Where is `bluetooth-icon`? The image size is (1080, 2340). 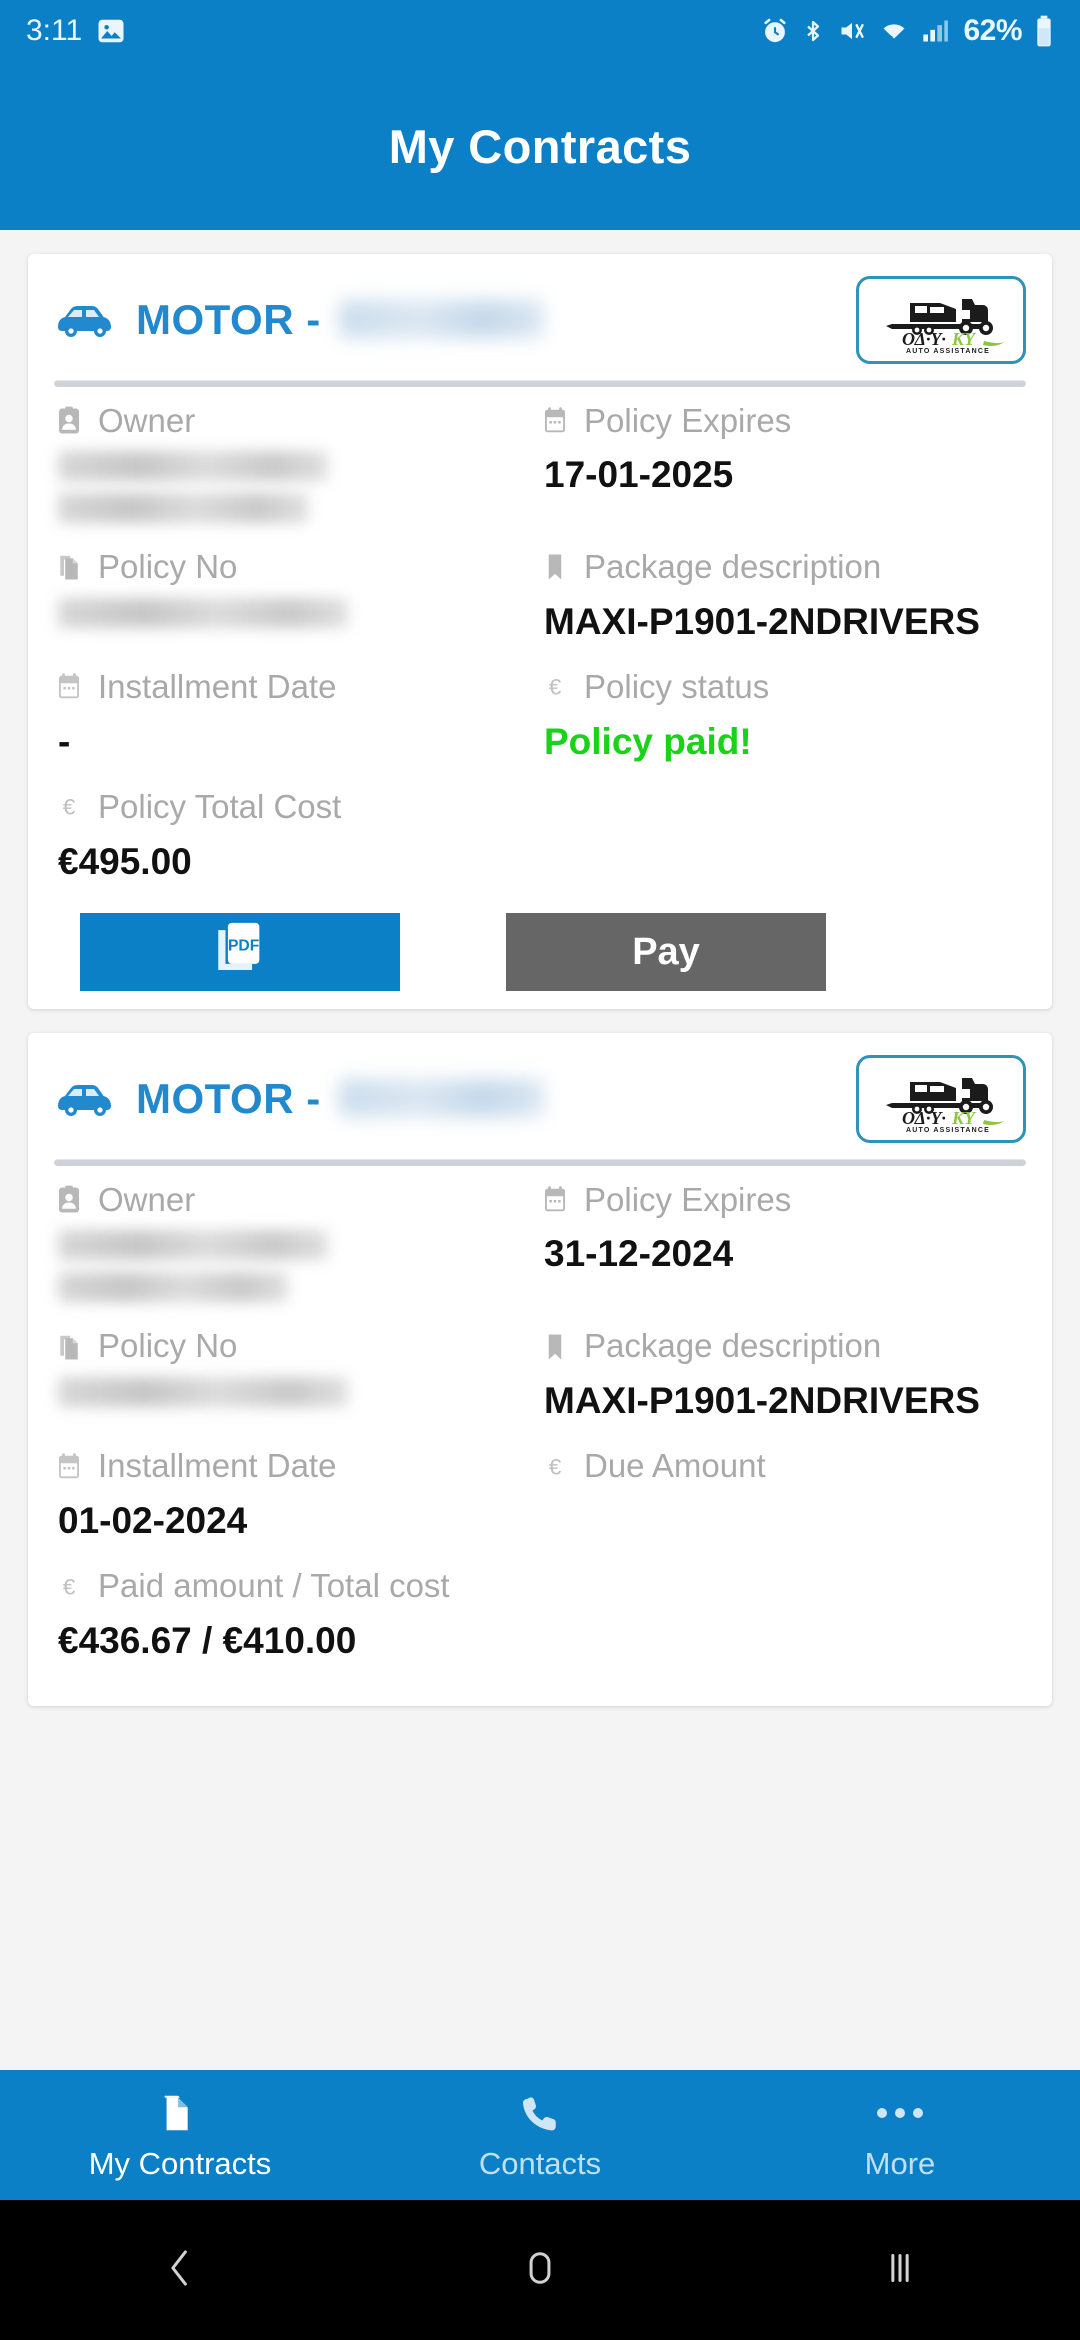
bluetooth-icon is located at coordinates (813, 31).